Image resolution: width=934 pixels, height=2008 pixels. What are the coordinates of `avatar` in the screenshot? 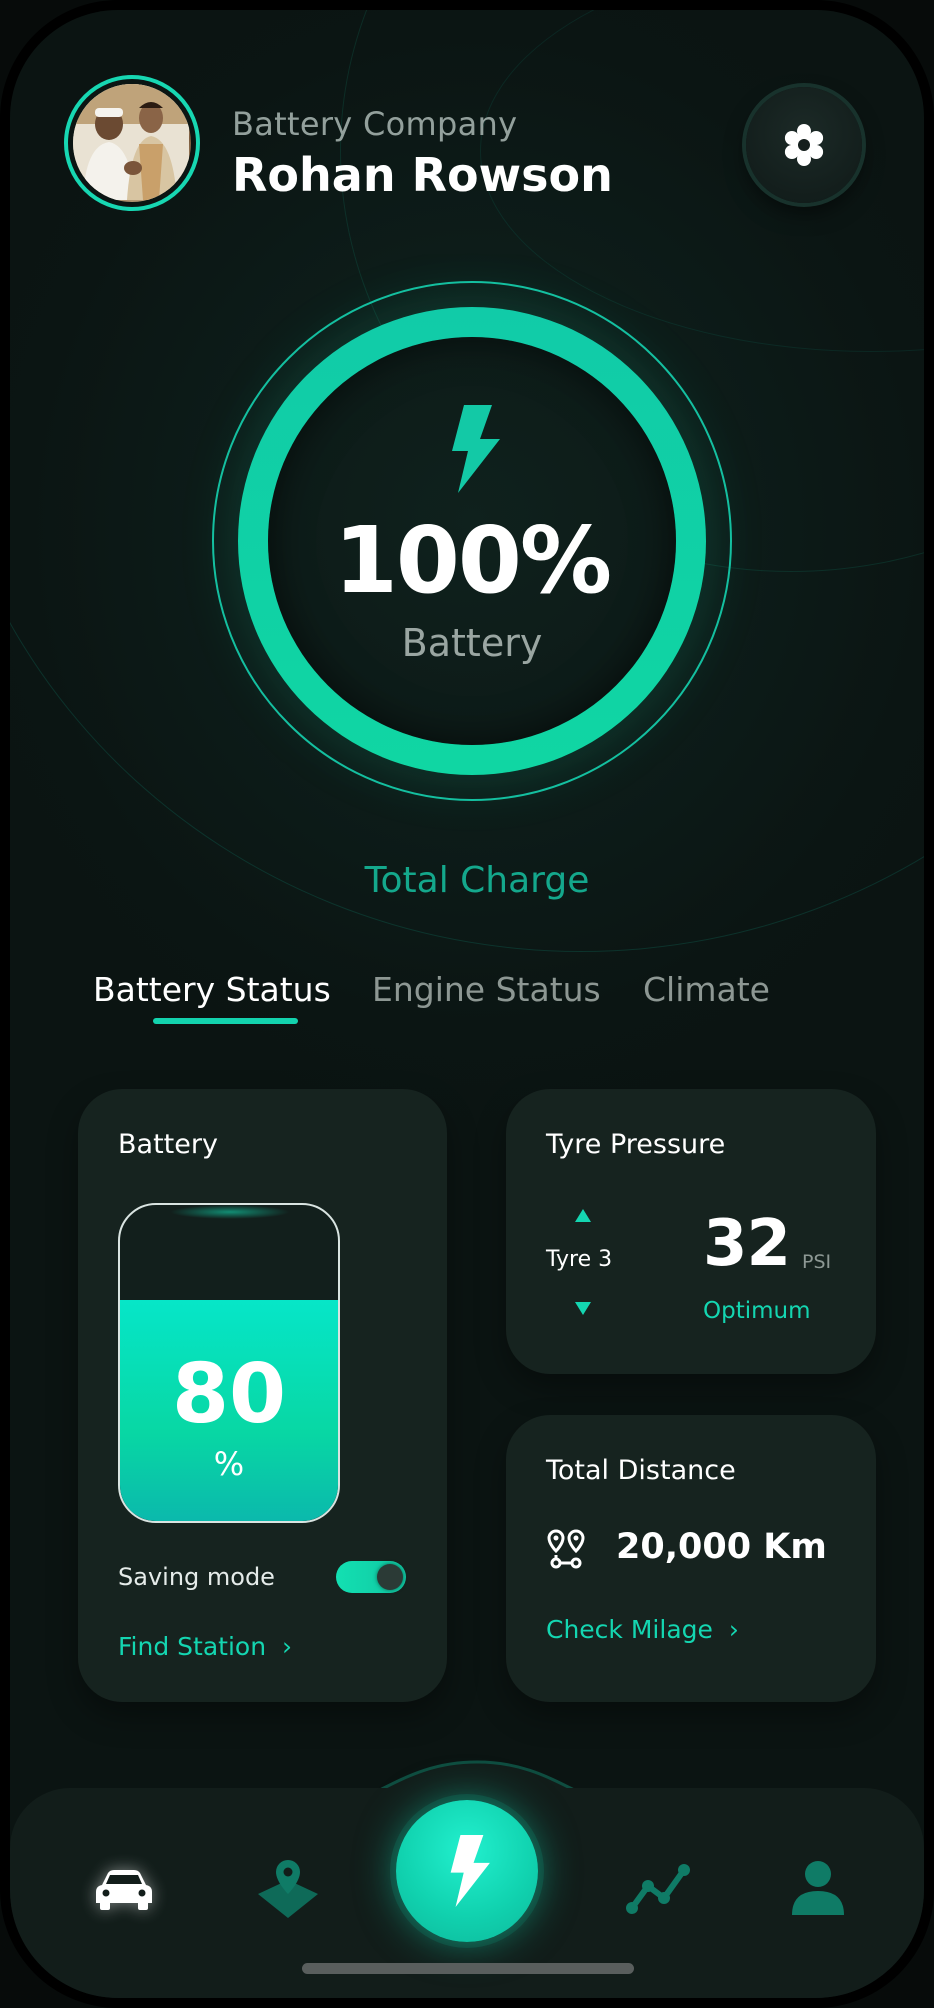 It's located at (132, 143).